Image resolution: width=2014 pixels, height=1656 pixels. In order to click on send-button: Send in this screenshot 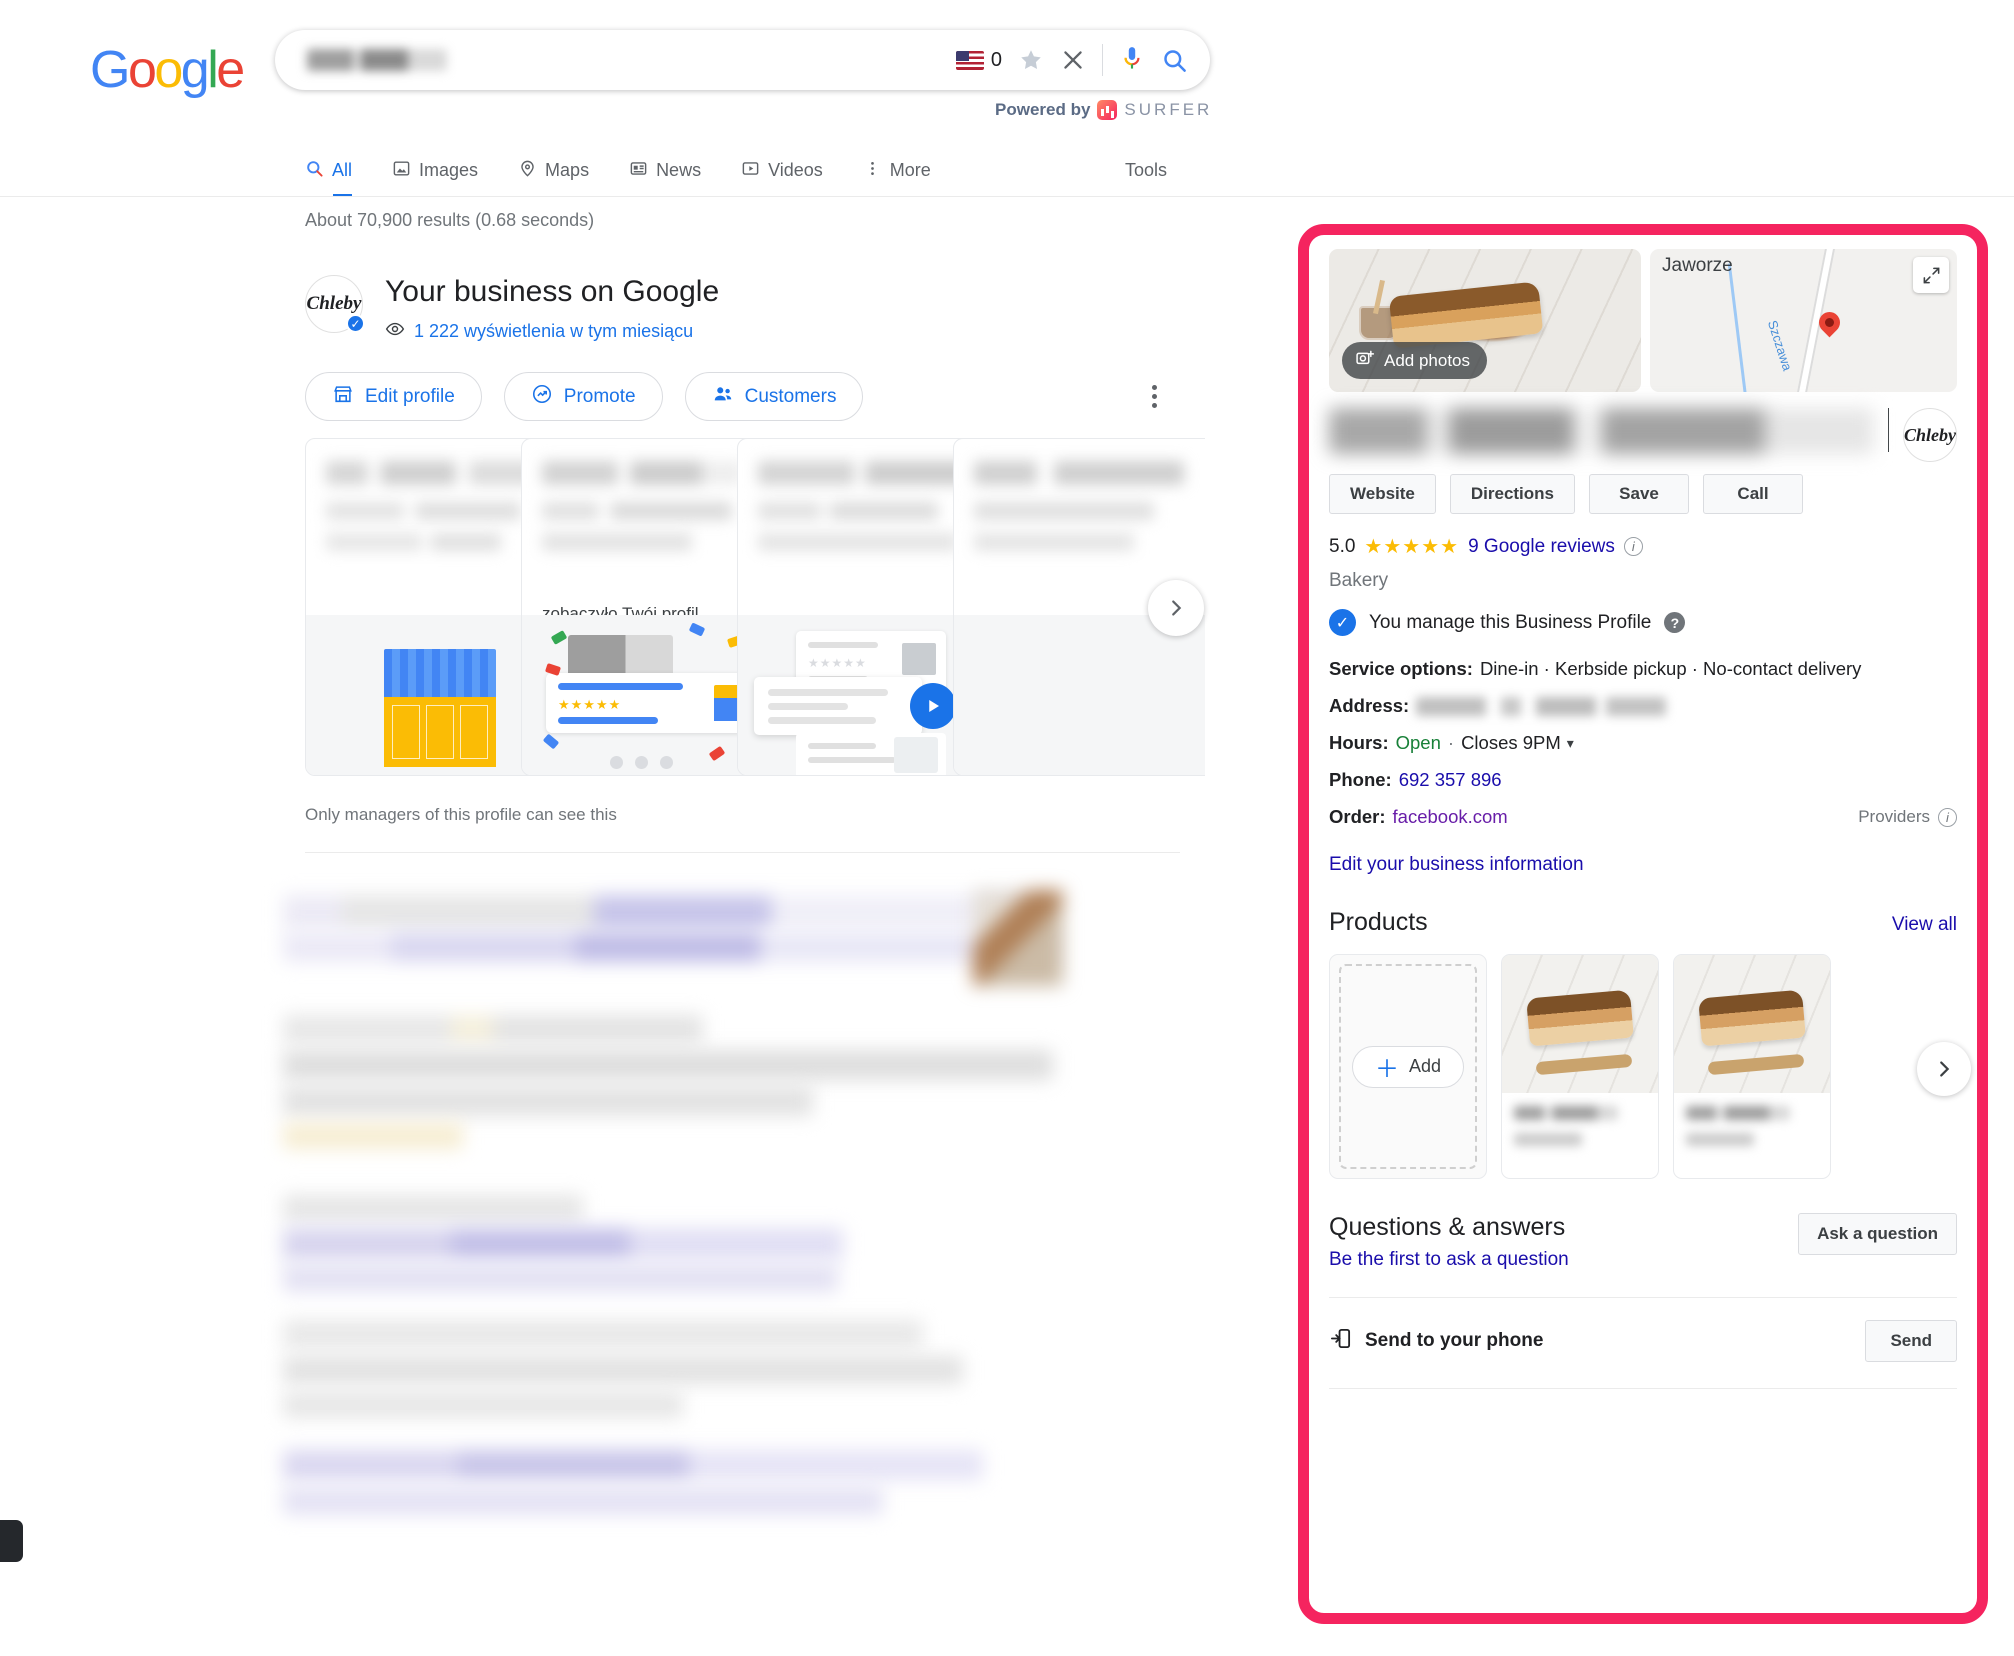, I will do `click(1911, 1341)`.